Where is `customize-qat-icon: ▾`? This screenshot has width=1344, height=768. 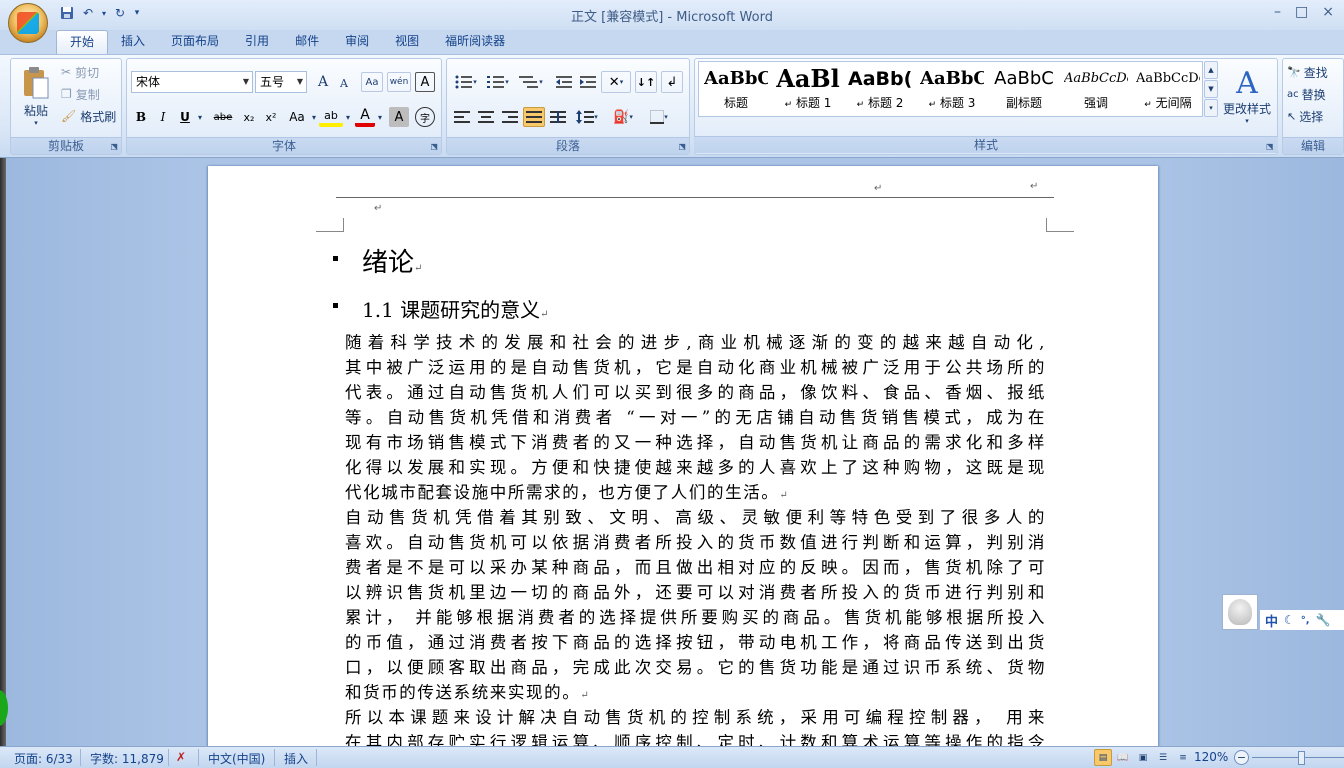
customize-qat-icon: ▾ is located at coordinates (137, 13).